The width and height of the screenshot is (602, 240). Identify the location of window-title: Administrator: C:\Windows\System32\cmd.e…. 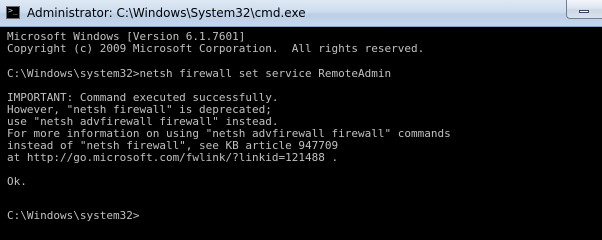
(166, 13).